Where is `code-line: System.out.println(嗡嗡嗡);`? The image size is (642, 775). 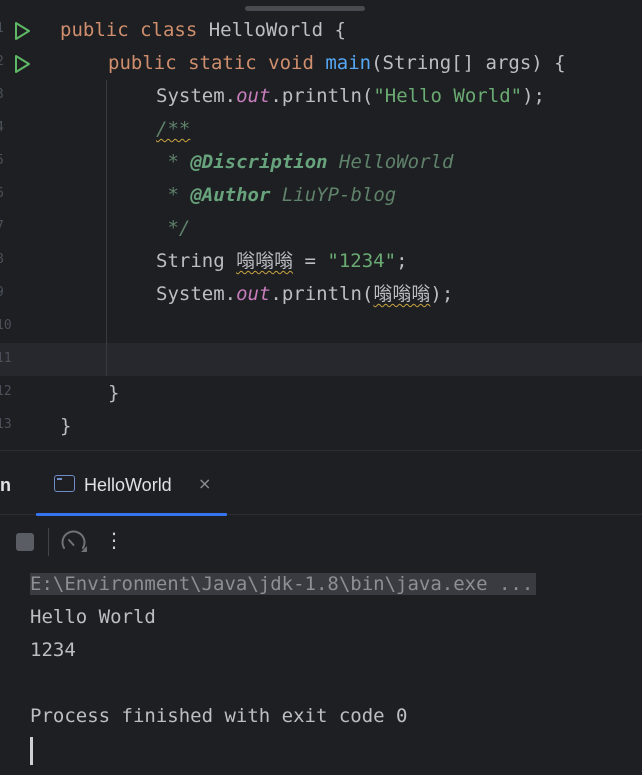
code-line: System.out.println(嗡嗡嗡); is located at coordinates (304, 294).